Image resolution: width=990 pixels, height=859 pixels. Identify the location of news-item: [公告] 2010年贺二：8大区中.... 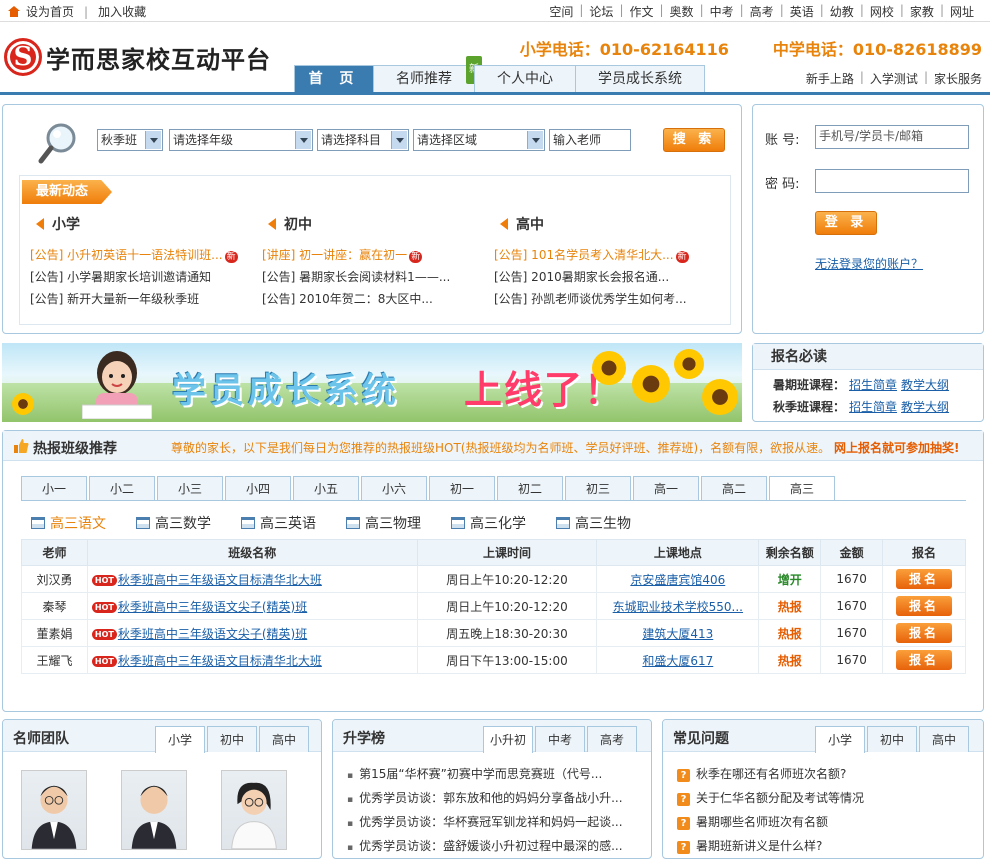
(368, 299).